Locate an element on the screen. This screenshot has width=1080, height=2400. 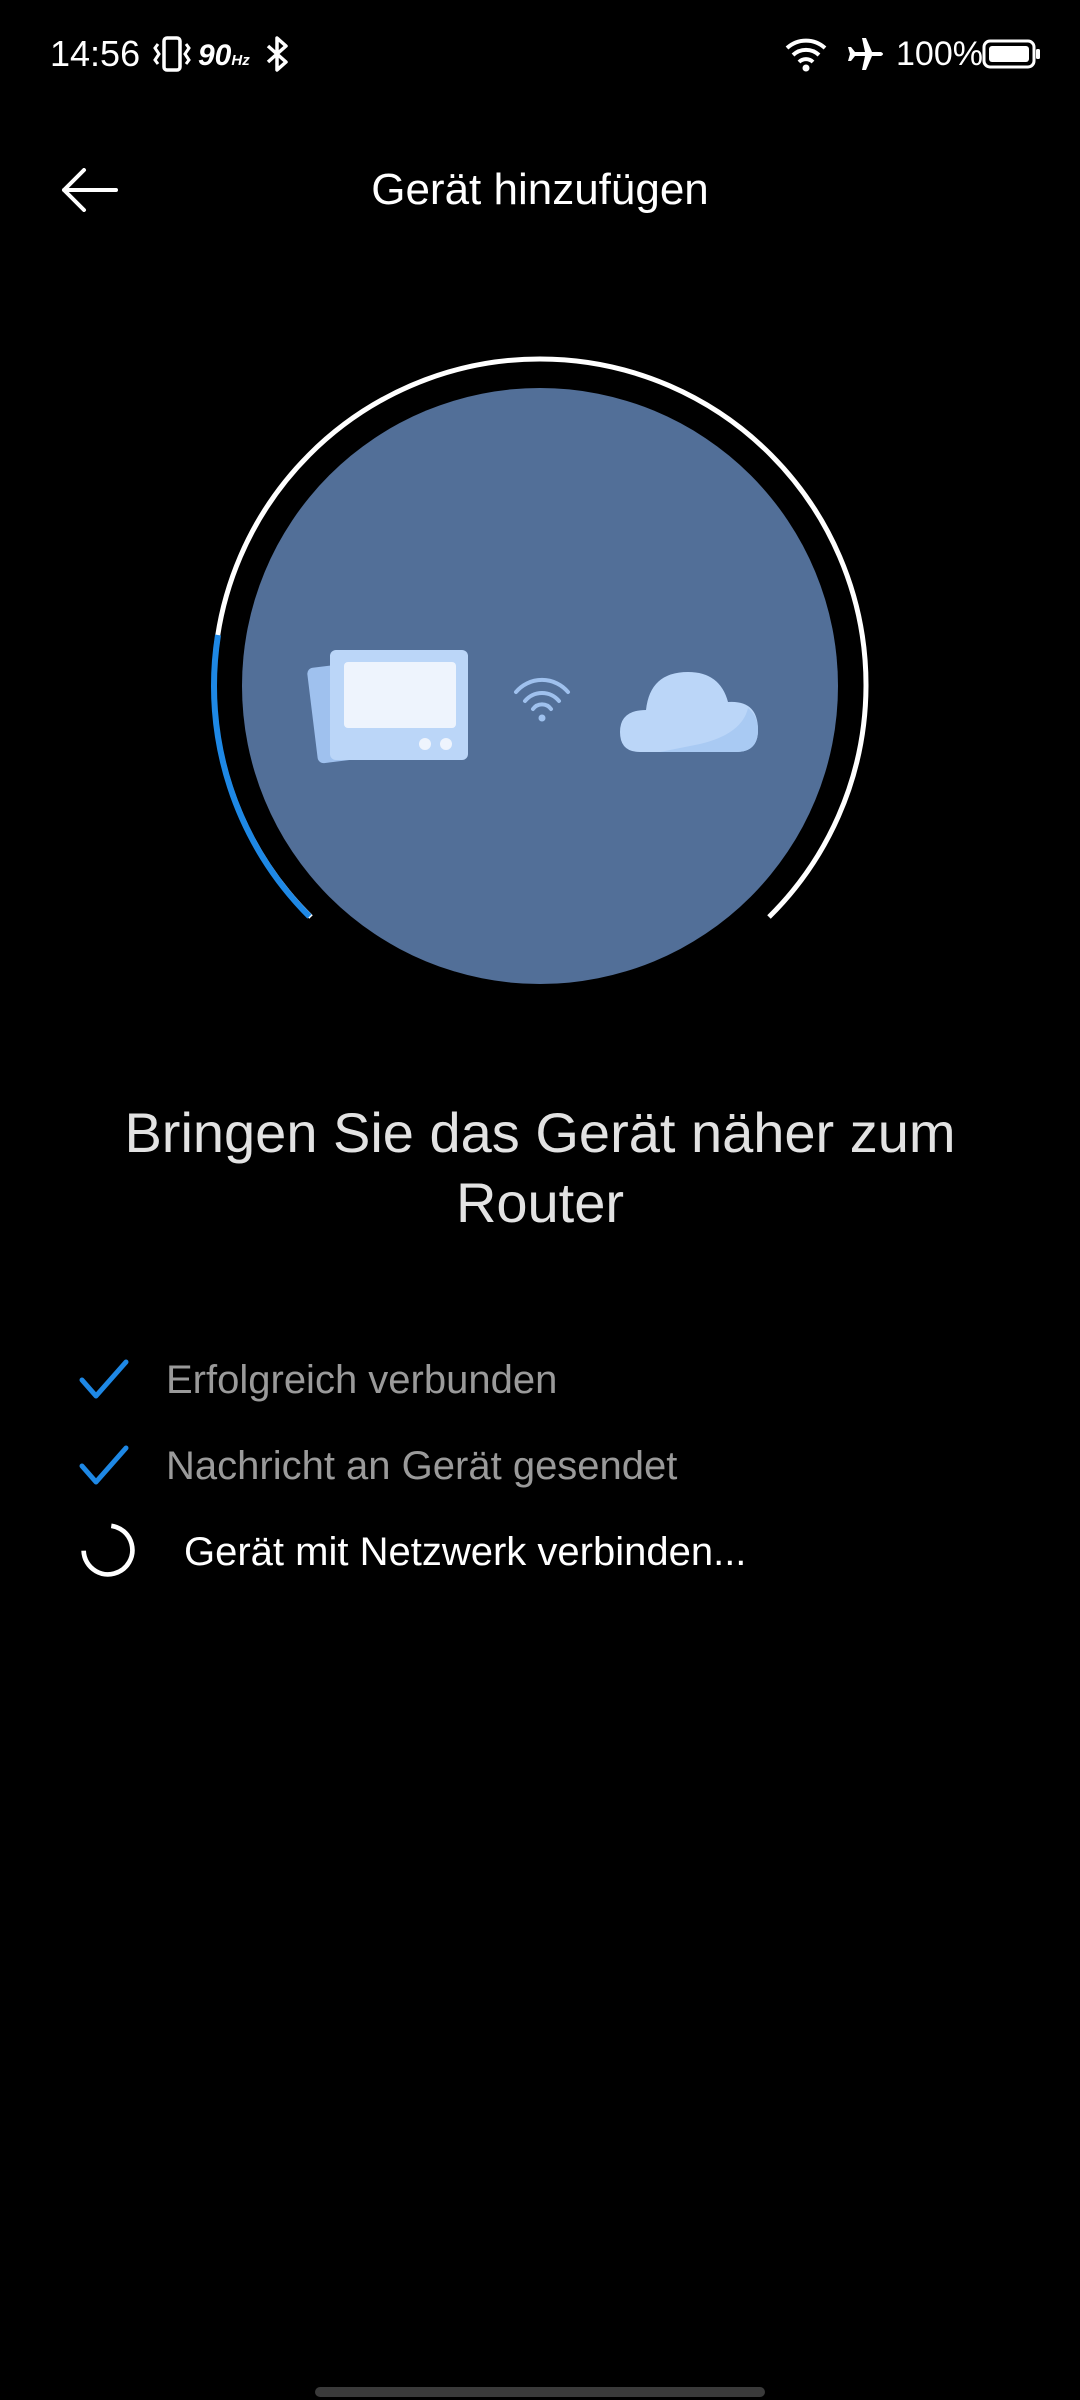
instruction-heading: Bringen Sie das Gerät näher zum Router is located at coordinates (540, 1167).